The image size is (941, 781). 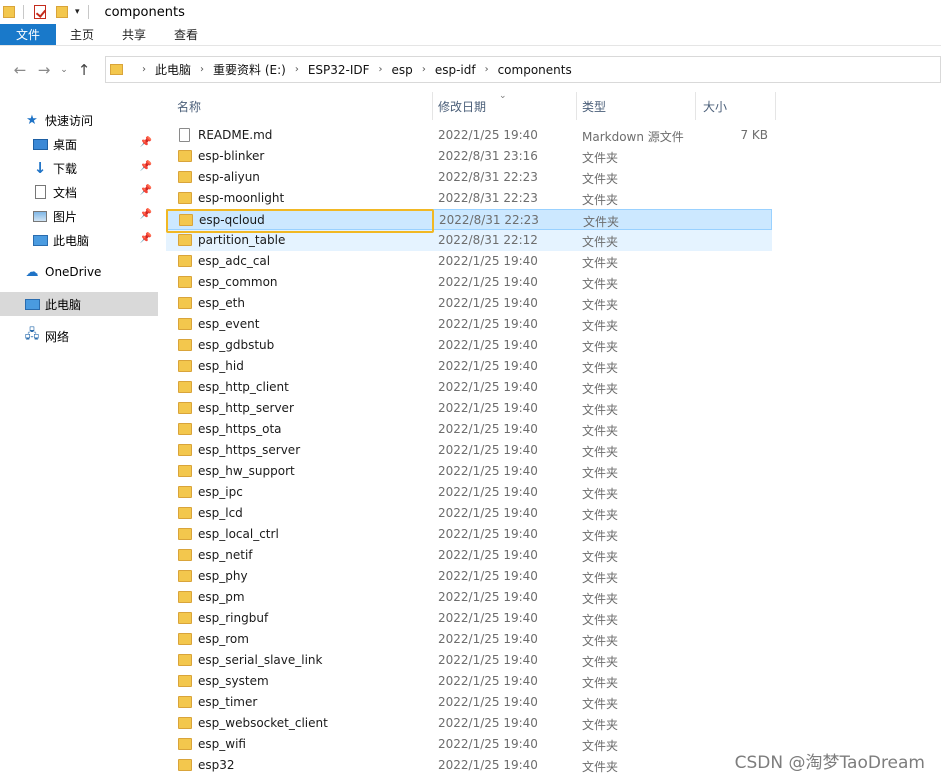 I want to click on table-row: esp_adc_cal 2022/1/25 19:40 文件夹, so click(x=469, y=261).